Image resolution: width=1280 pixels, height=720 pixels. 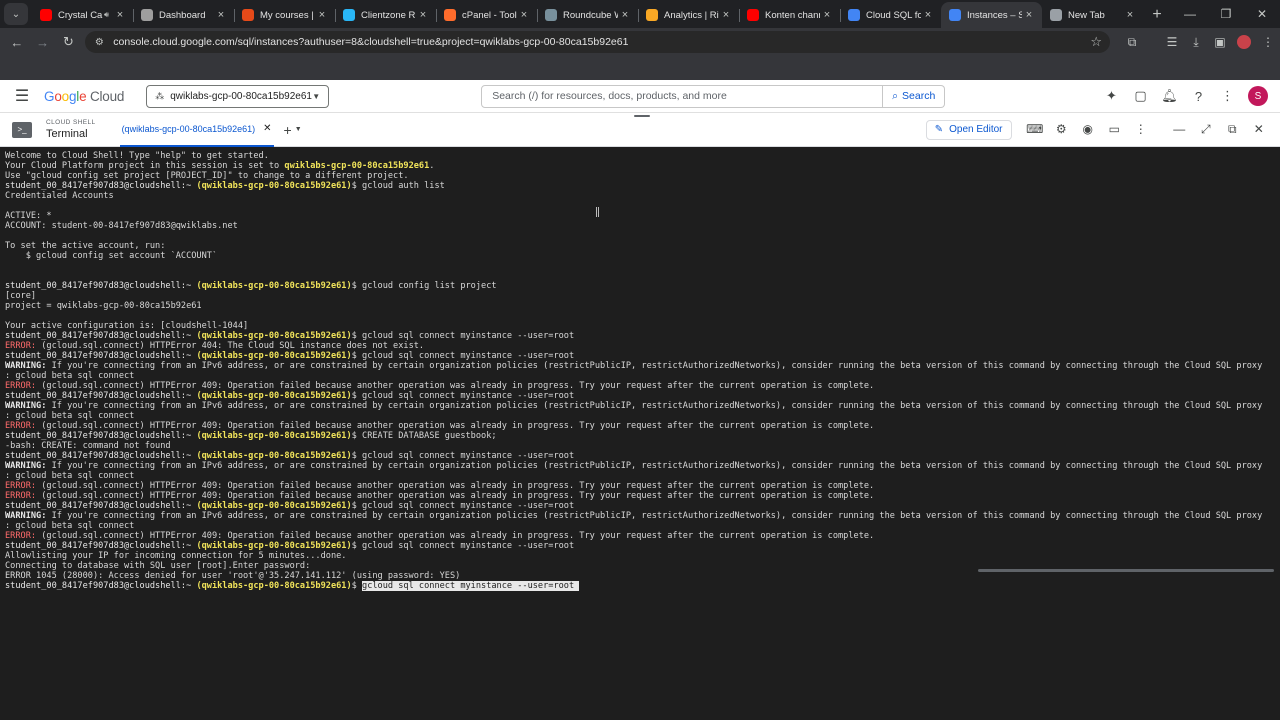 I want to click on session-dropdown-caret-icon: ▼, so click(x=298, y=129).